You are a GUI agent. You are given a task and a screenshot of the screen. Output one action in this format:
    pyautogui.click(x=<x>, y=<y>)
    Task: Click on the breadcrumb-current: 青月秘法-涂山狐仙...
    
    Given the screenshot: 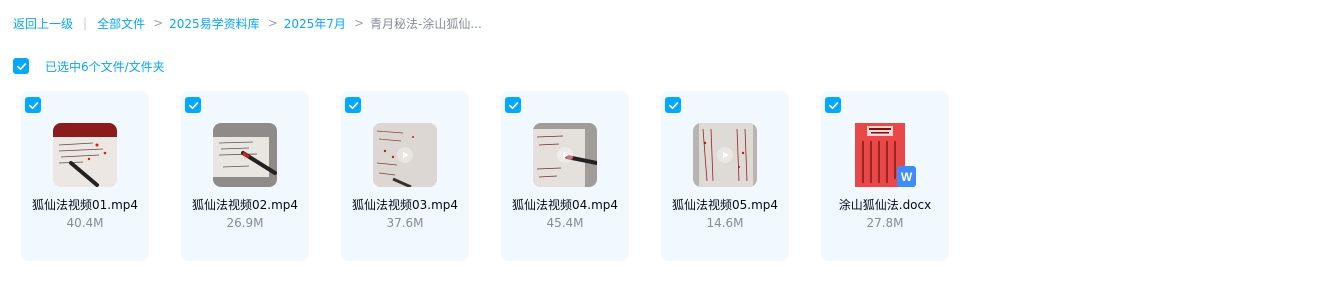 What is the action you would take?
    pyautogui.click(x=426, y=23)
    